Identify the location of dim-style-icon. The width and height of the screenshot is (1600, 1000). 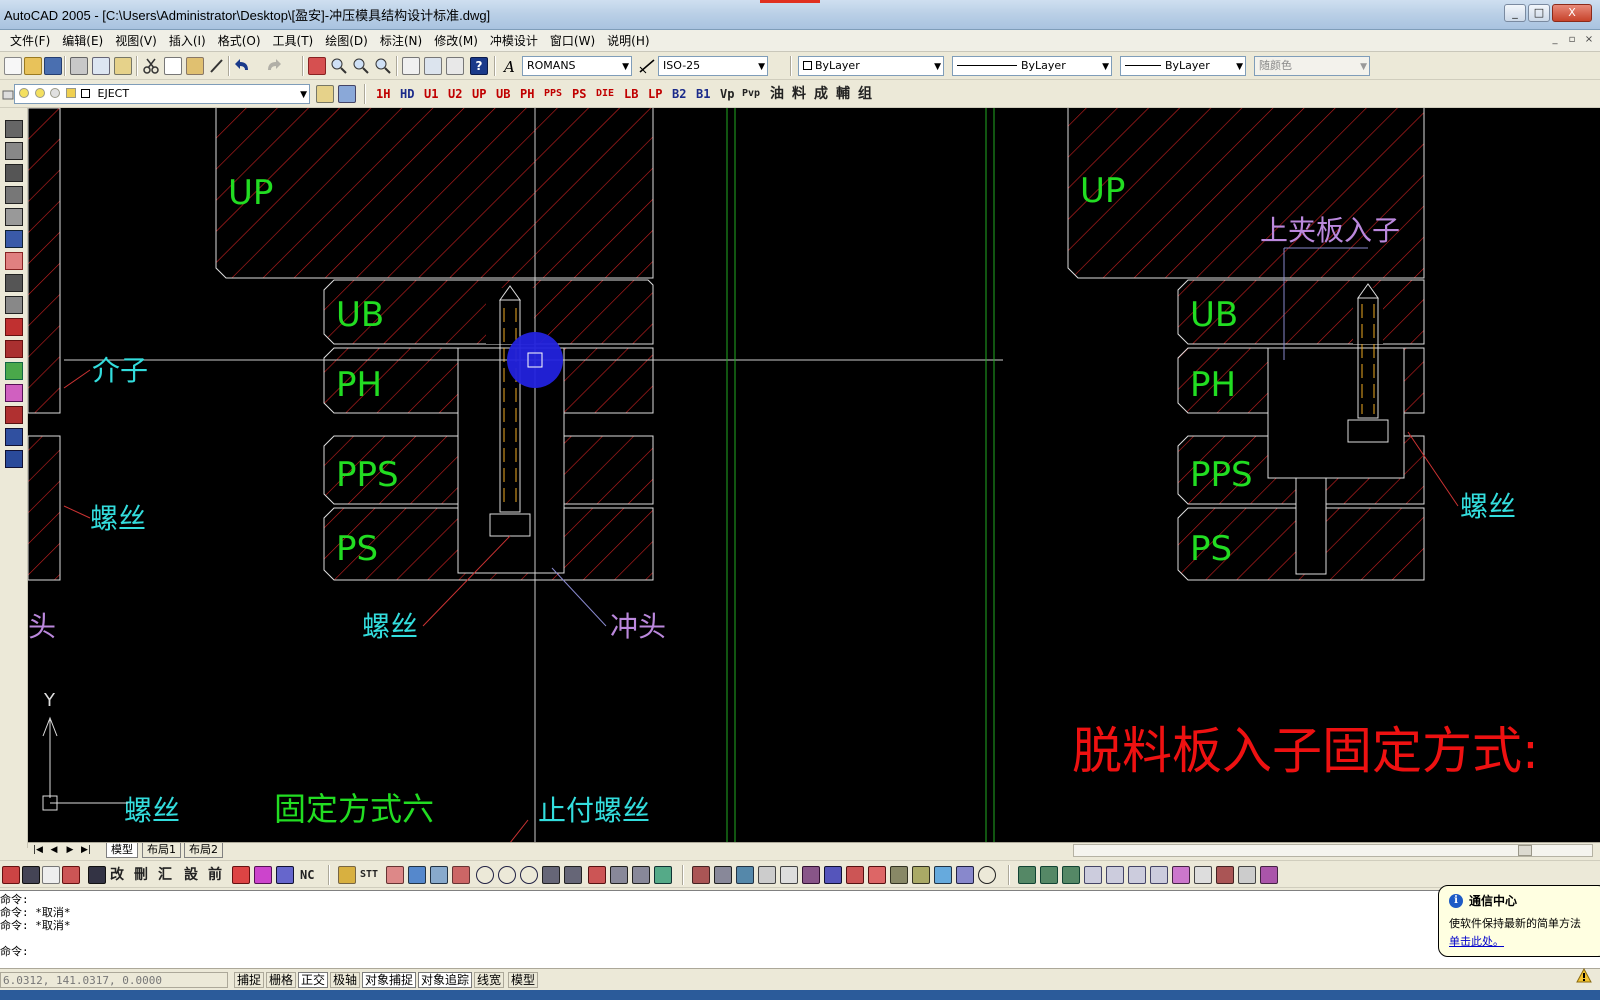
(647, 66).